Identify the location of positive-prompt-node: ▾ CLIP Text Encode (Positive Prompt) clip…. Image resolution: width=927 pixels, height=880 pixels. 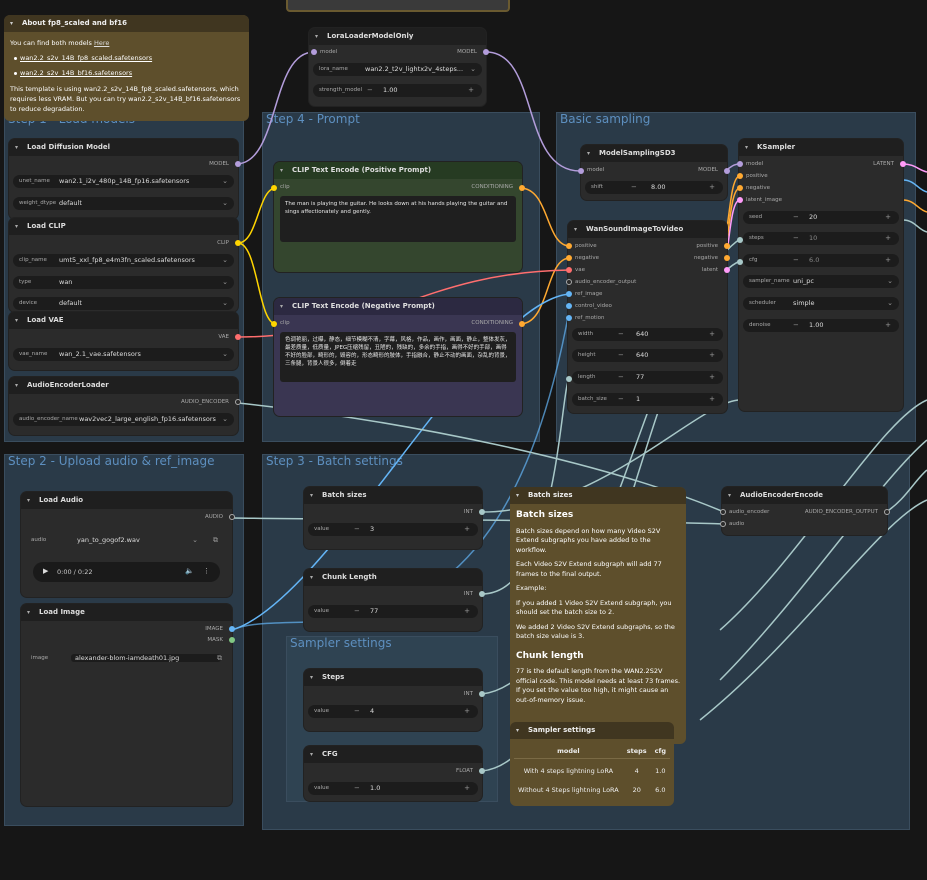
(398, 217).